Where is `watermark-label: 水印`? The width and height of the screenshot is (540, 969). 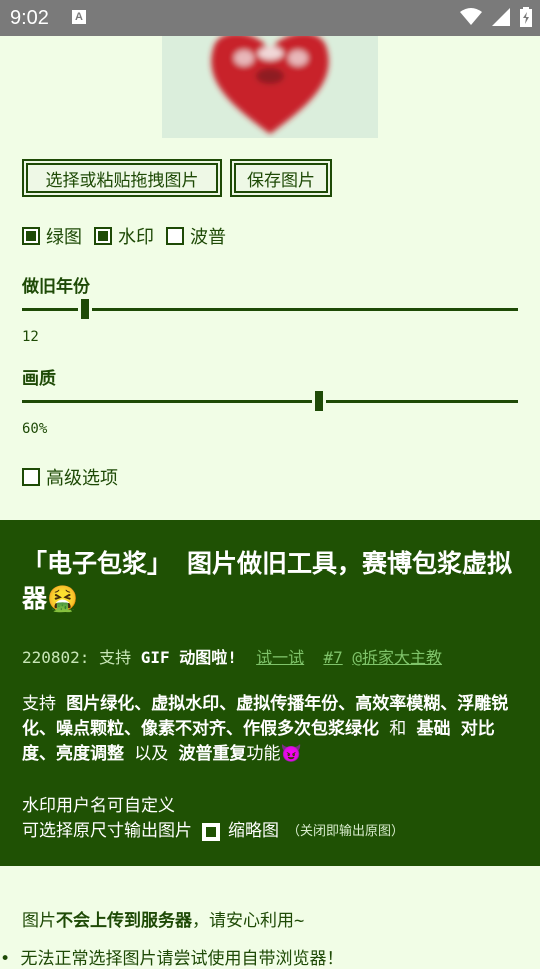
watermark-label: 水印 is located at coordinates (136, 237).